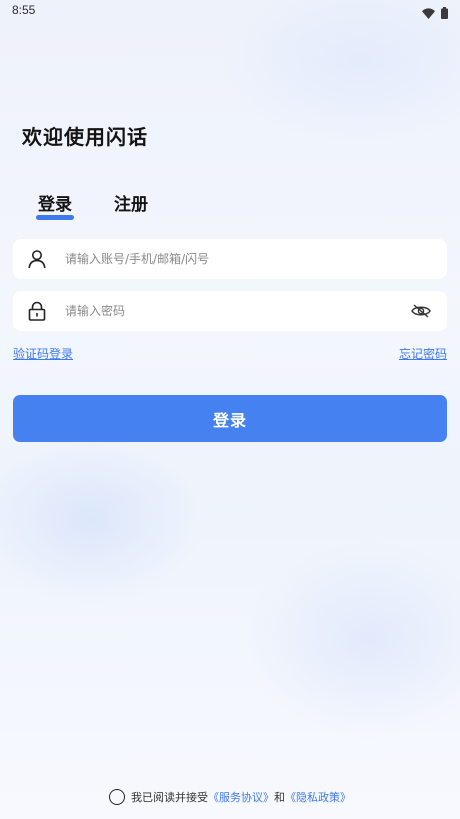  Describe the element at coordinates (236, 311) in the screenshot. I see `password-input` at that location.